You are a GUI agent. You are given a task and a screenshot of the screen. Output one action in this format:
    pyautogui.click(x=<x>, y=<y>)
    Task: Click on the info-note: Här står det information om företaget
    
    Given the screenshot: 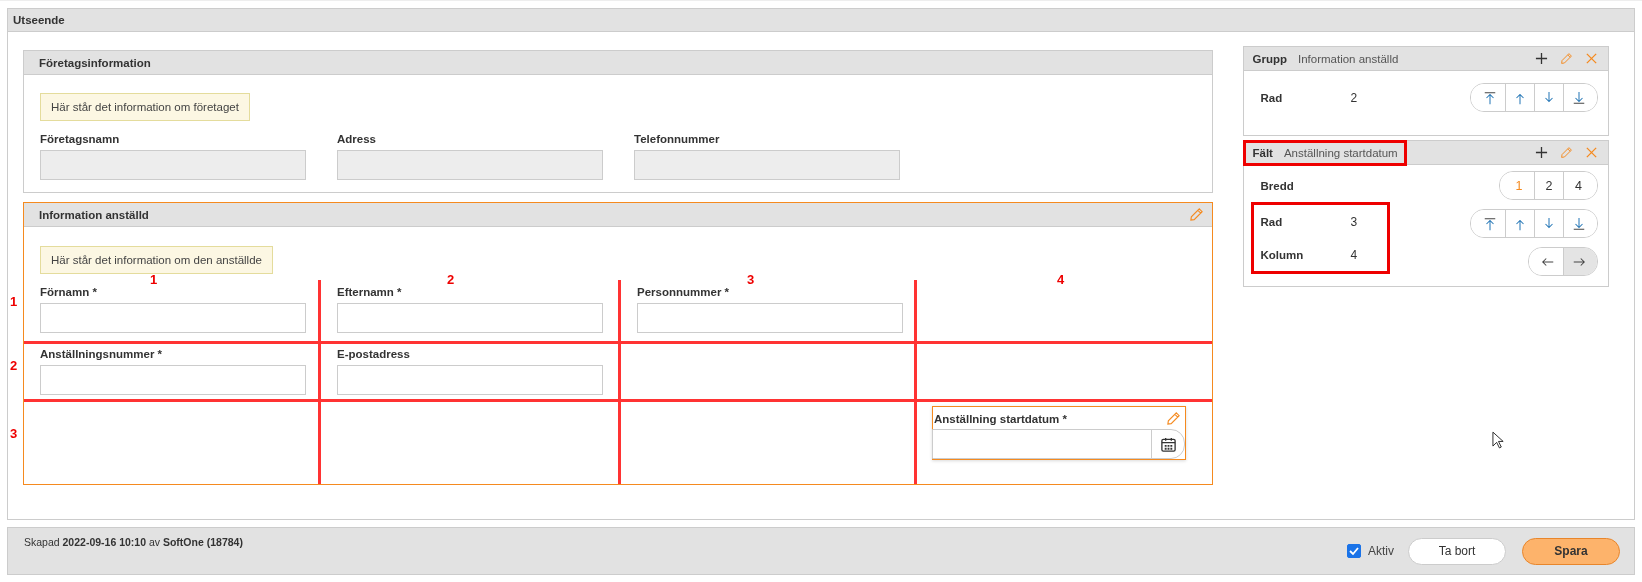 What is the action you would take?
    pyautogui.click(x=145, y=107)
    